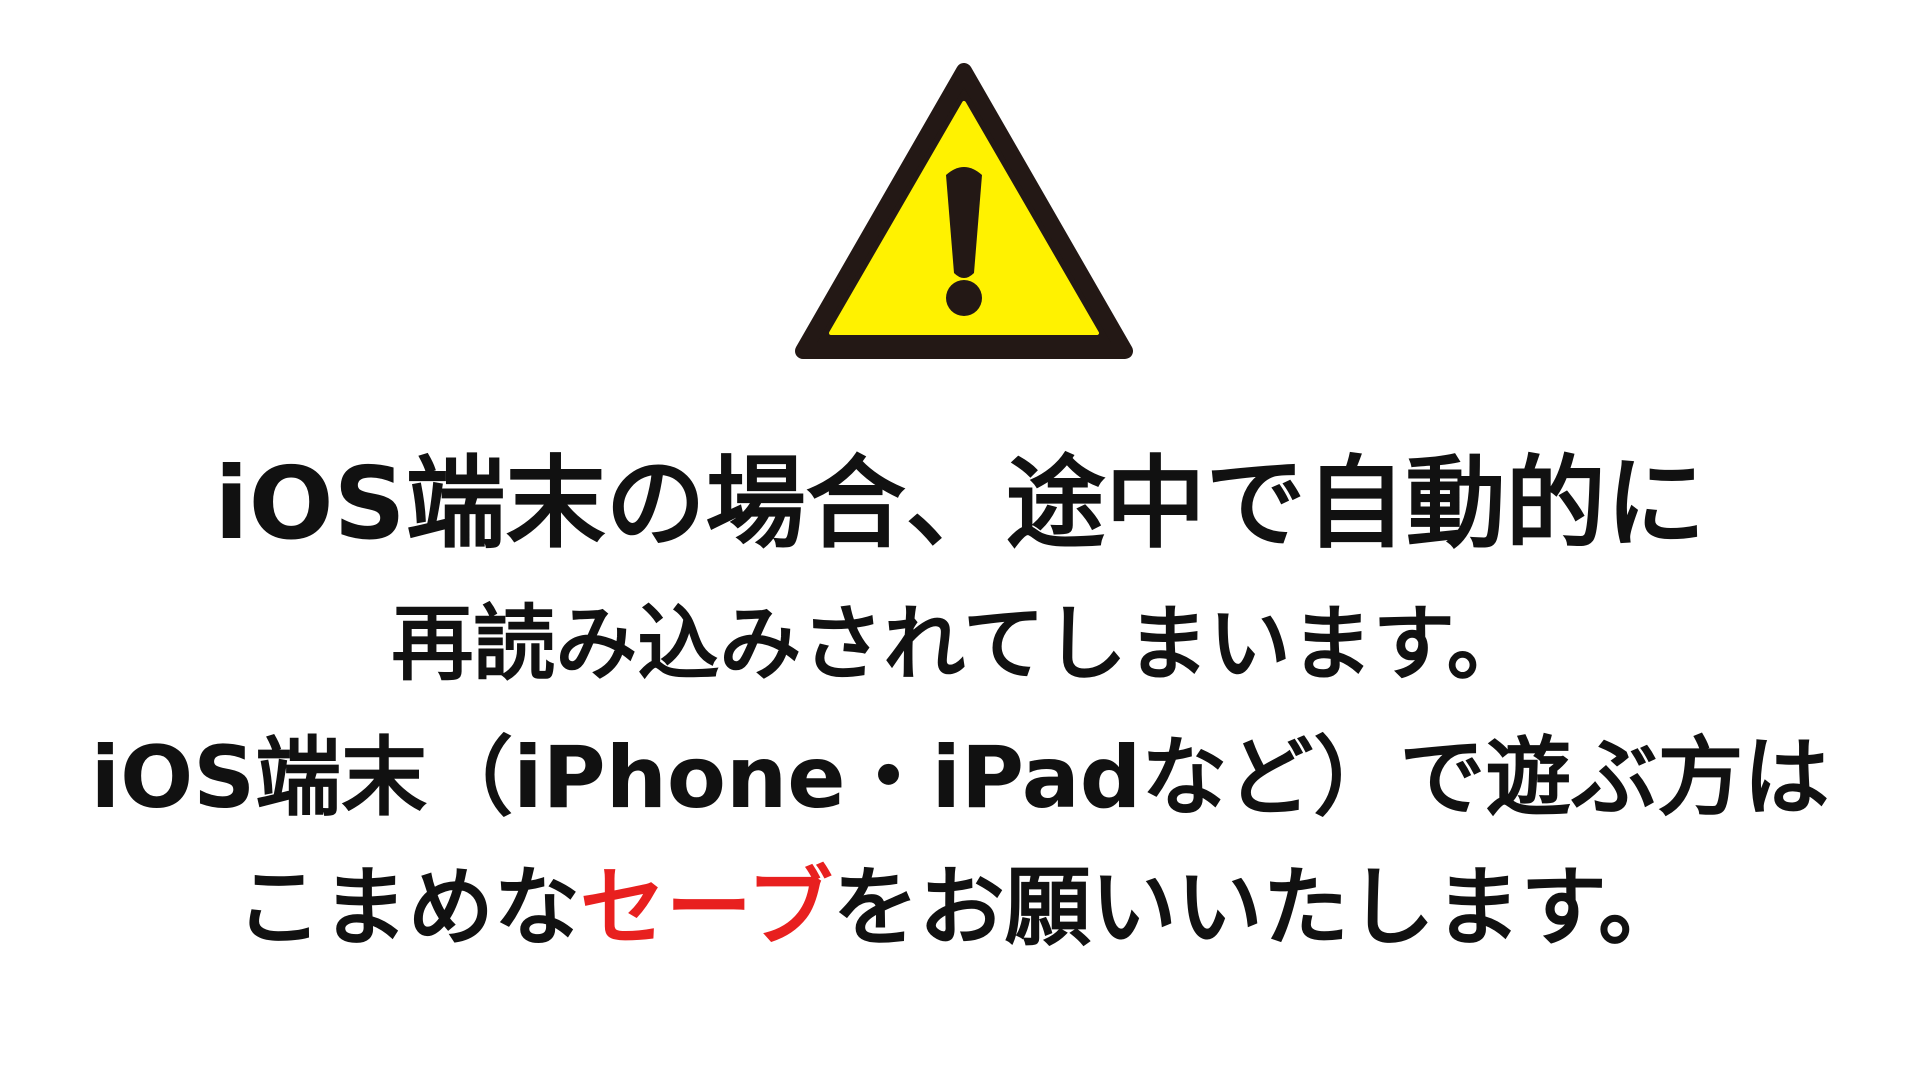 Image resolution: width=1920 pixels, height=1080 pixels. What do you see at coordinates (964, 298) in the screenshot?
I see `exclamation-dot` at bounding box center [964, 298].